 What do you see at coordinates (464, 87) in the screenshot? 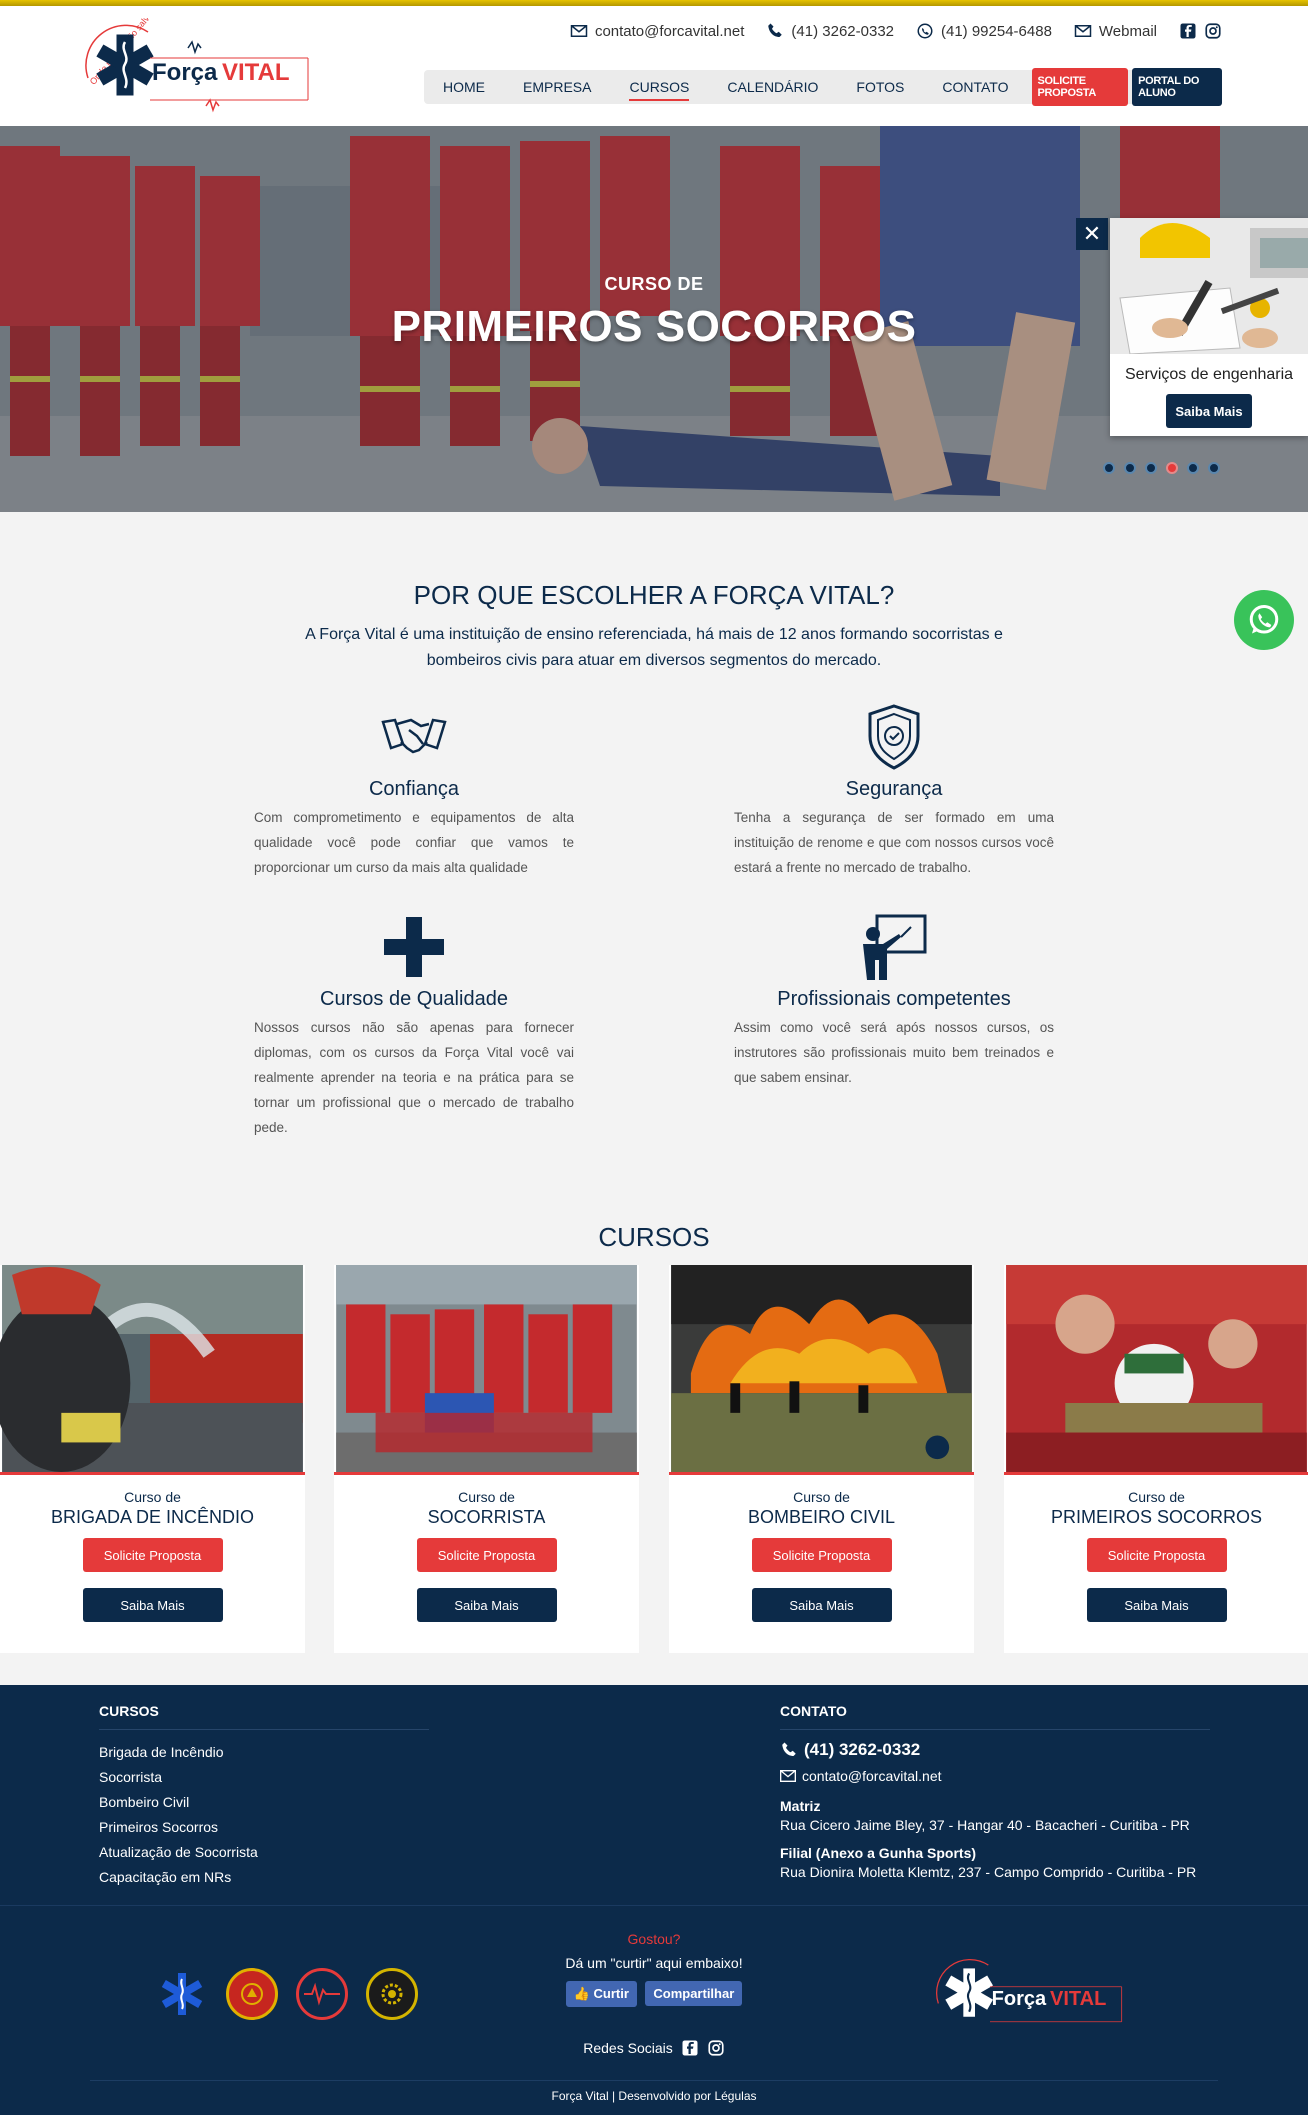
I see `nav-home: HOME` at bounding box center [464, 87].